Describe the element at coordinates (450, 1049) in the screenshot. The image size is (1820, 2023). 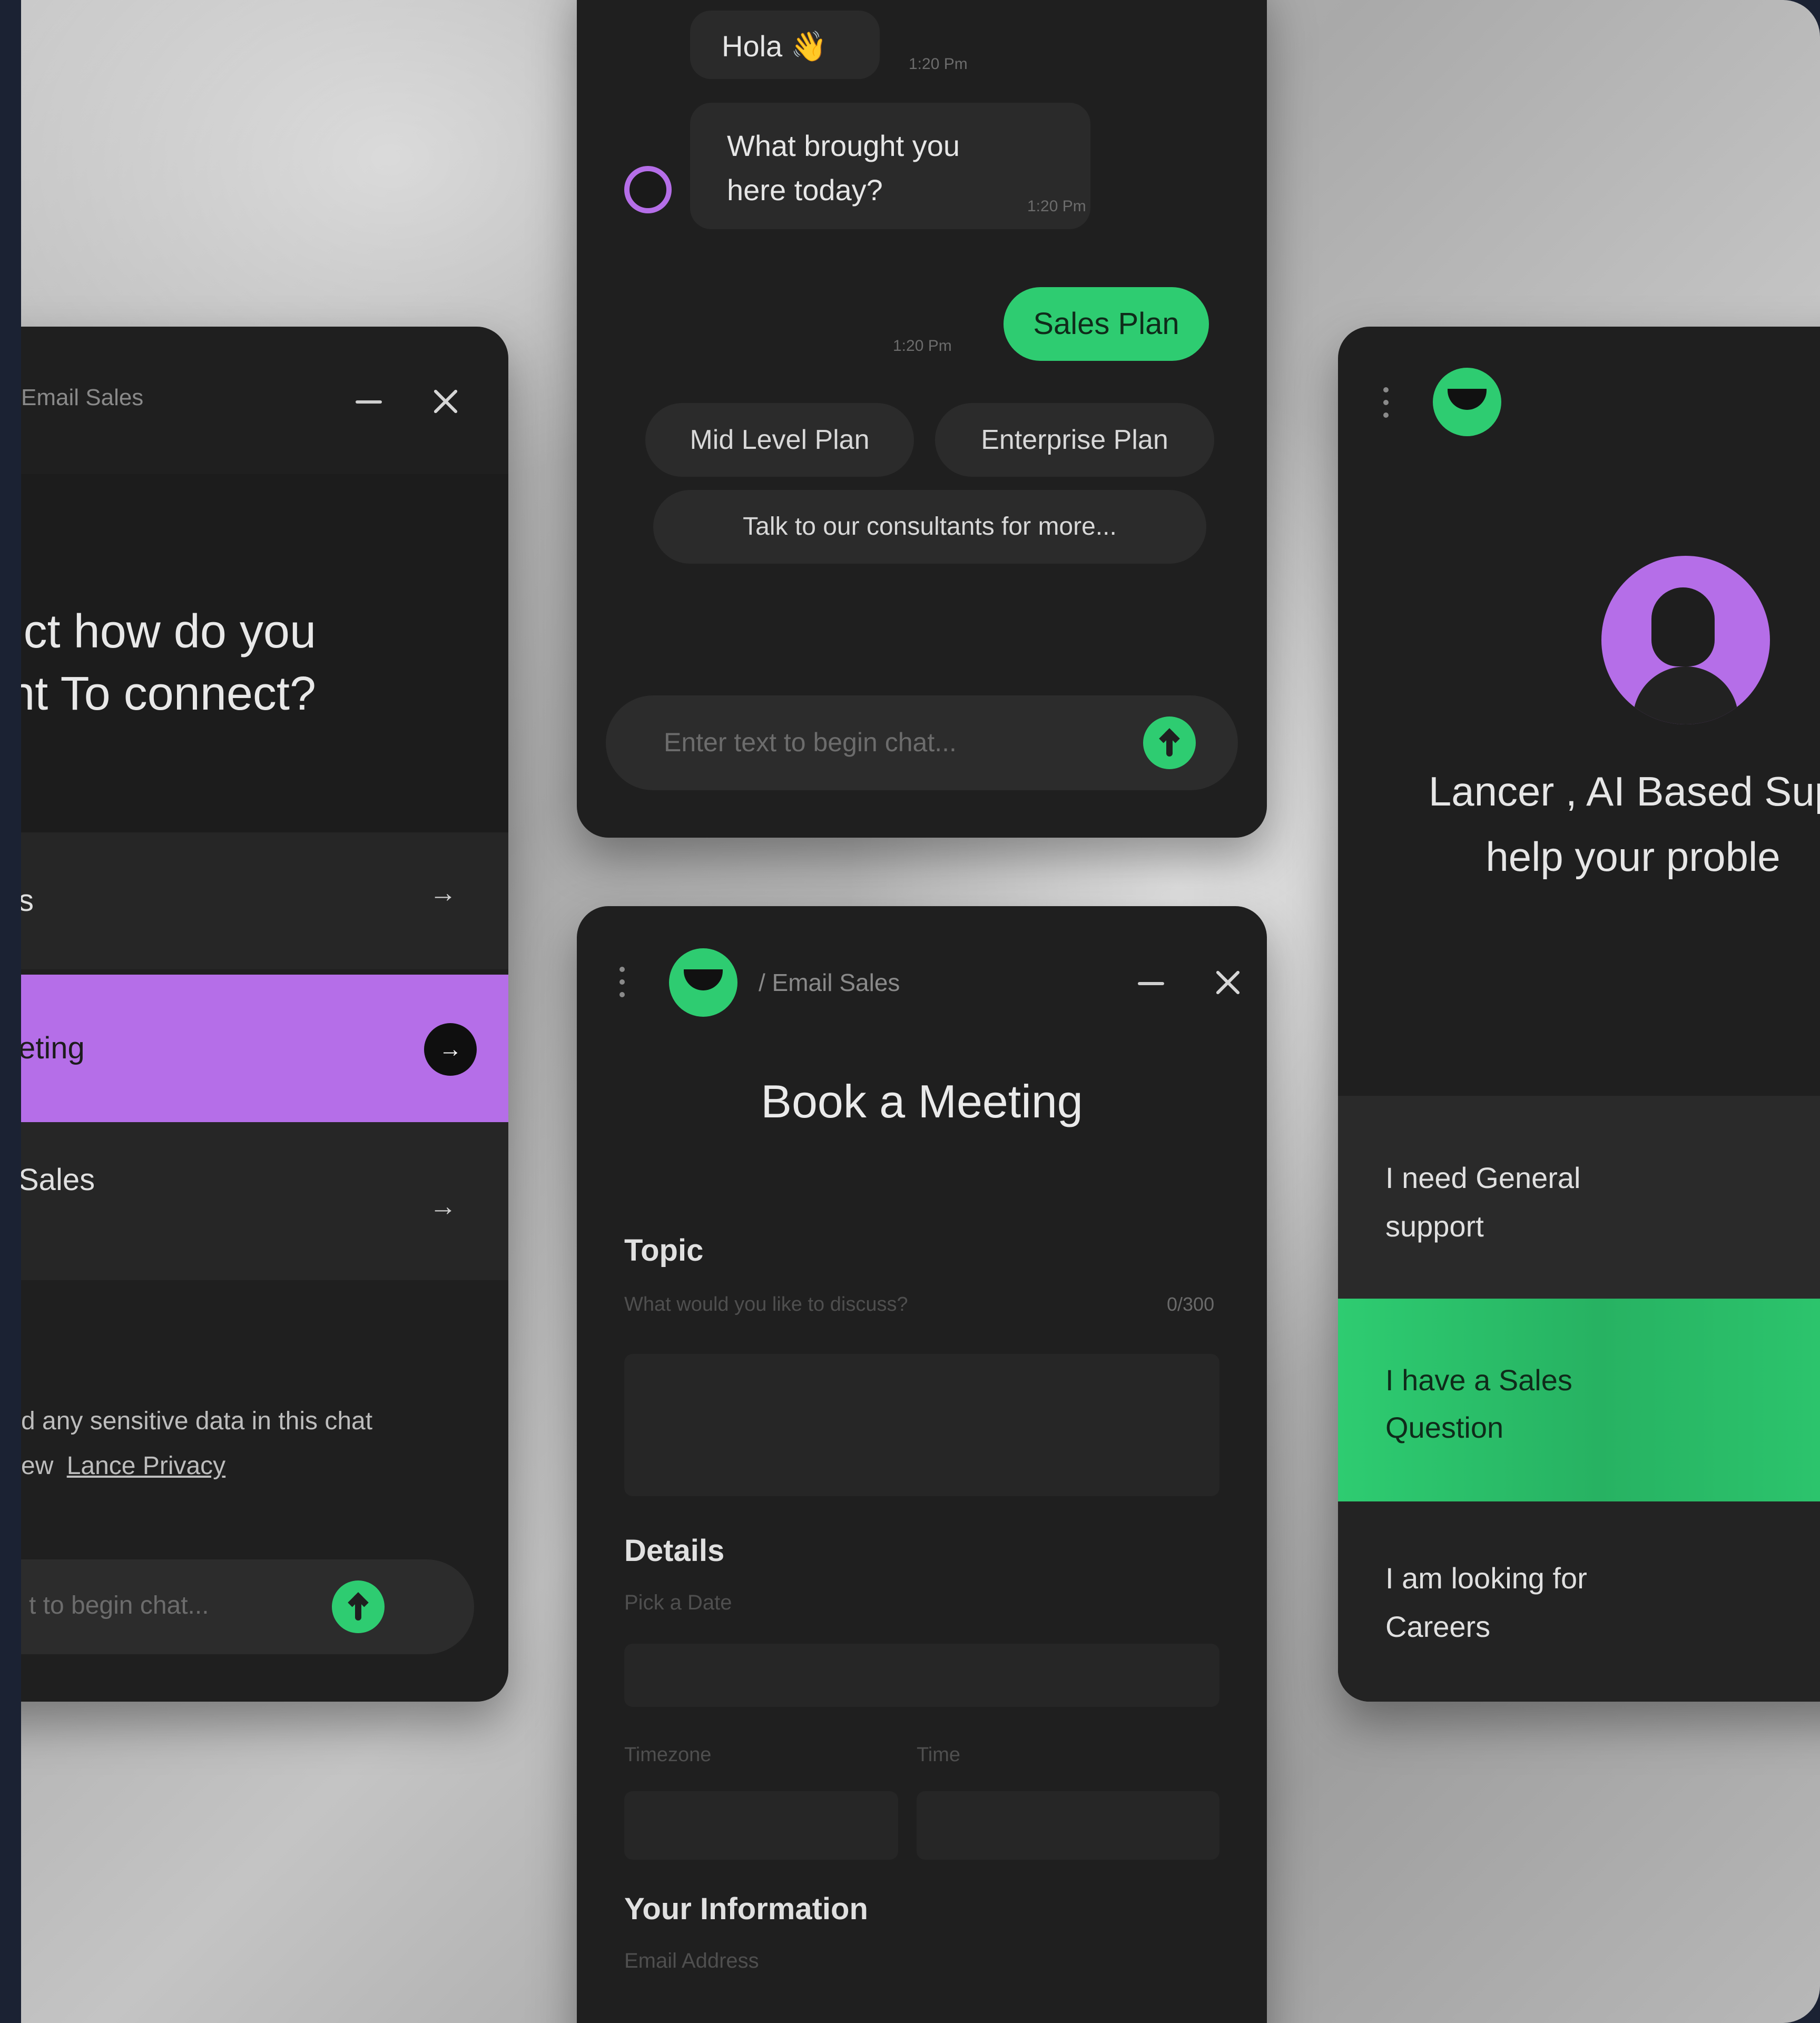
I see `arrow-circle-icon: →` at that location.